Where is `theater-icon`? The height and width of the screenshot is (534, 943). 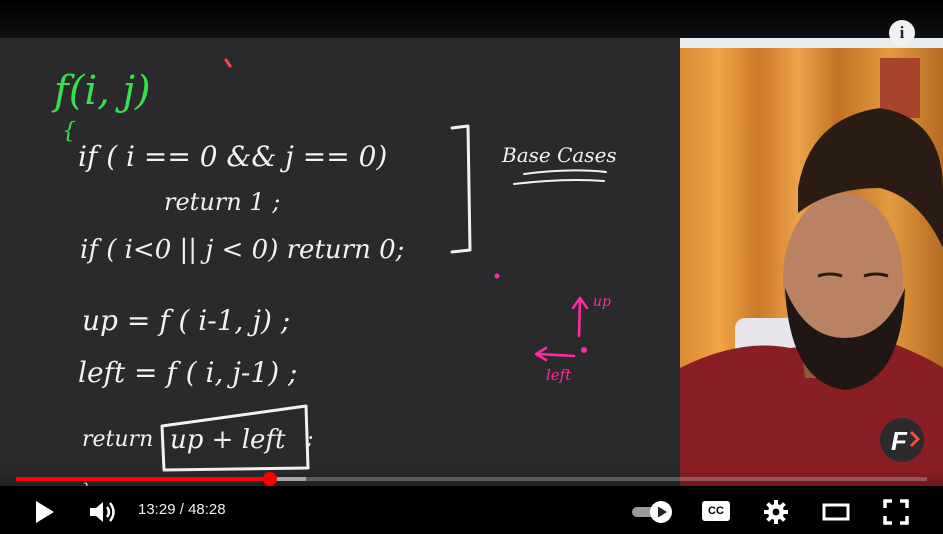
theater-icon is located at coordinates (836, 512).